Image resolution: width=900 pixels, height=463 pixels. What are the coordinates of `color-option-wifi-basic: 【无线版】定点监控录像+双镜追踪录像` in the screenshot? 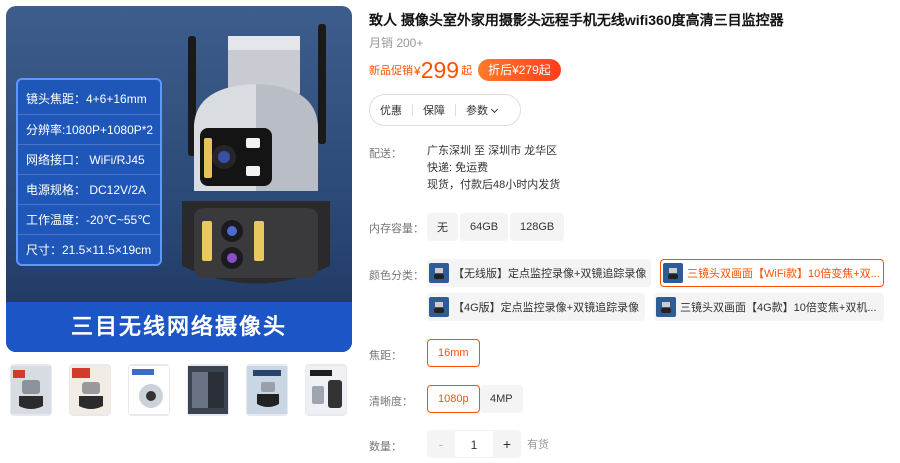 It's located at (539, 273).